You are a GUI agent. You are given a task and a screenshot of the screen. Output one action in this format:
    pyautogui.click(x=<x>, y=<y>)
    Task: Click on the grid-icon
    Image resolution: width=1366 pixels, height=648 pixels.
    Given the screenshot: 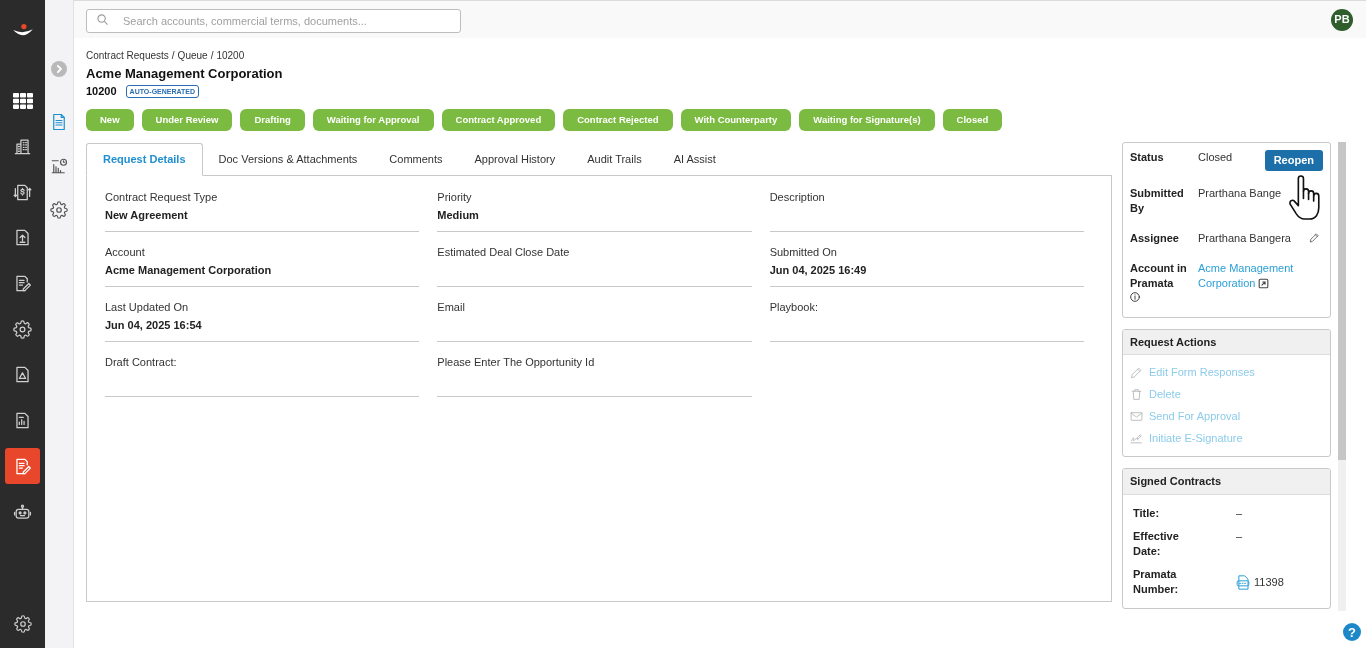 What is the action you would take?
    pyautogui.click(x=22, y=100)
    